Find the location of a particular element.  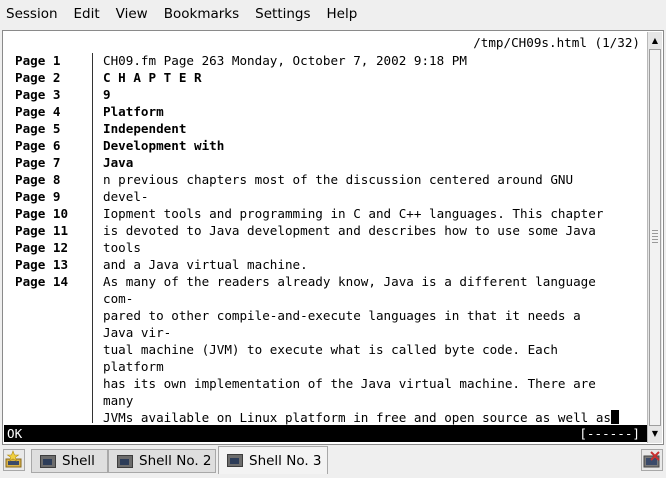

tab-label: Shell No. 2 is located at coordinates (175, 461).